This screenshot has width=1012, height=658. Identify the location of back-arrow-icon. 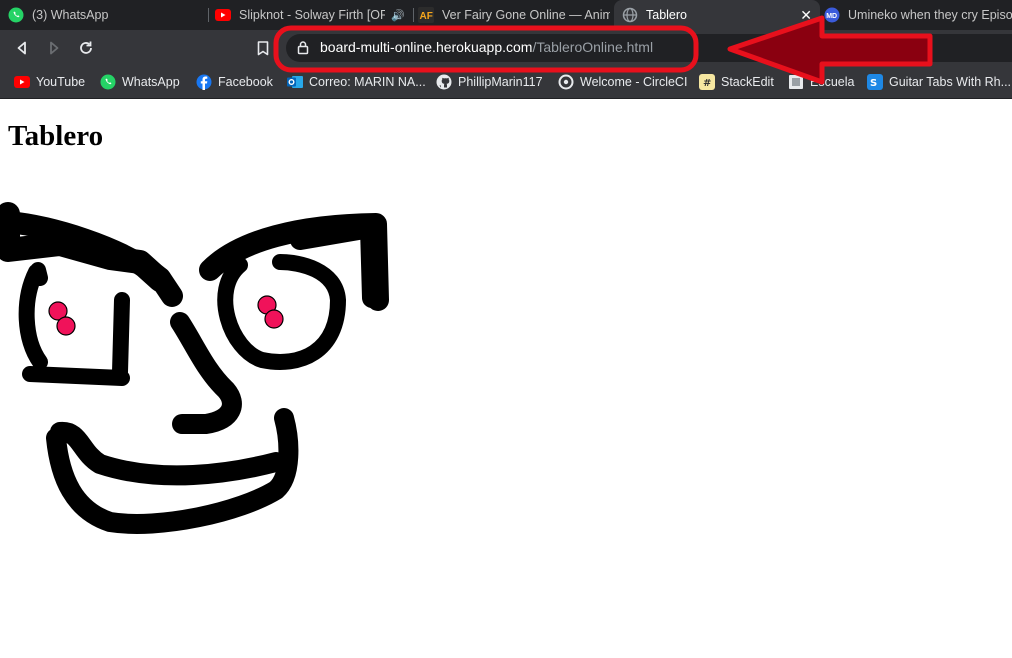
(21, 48).